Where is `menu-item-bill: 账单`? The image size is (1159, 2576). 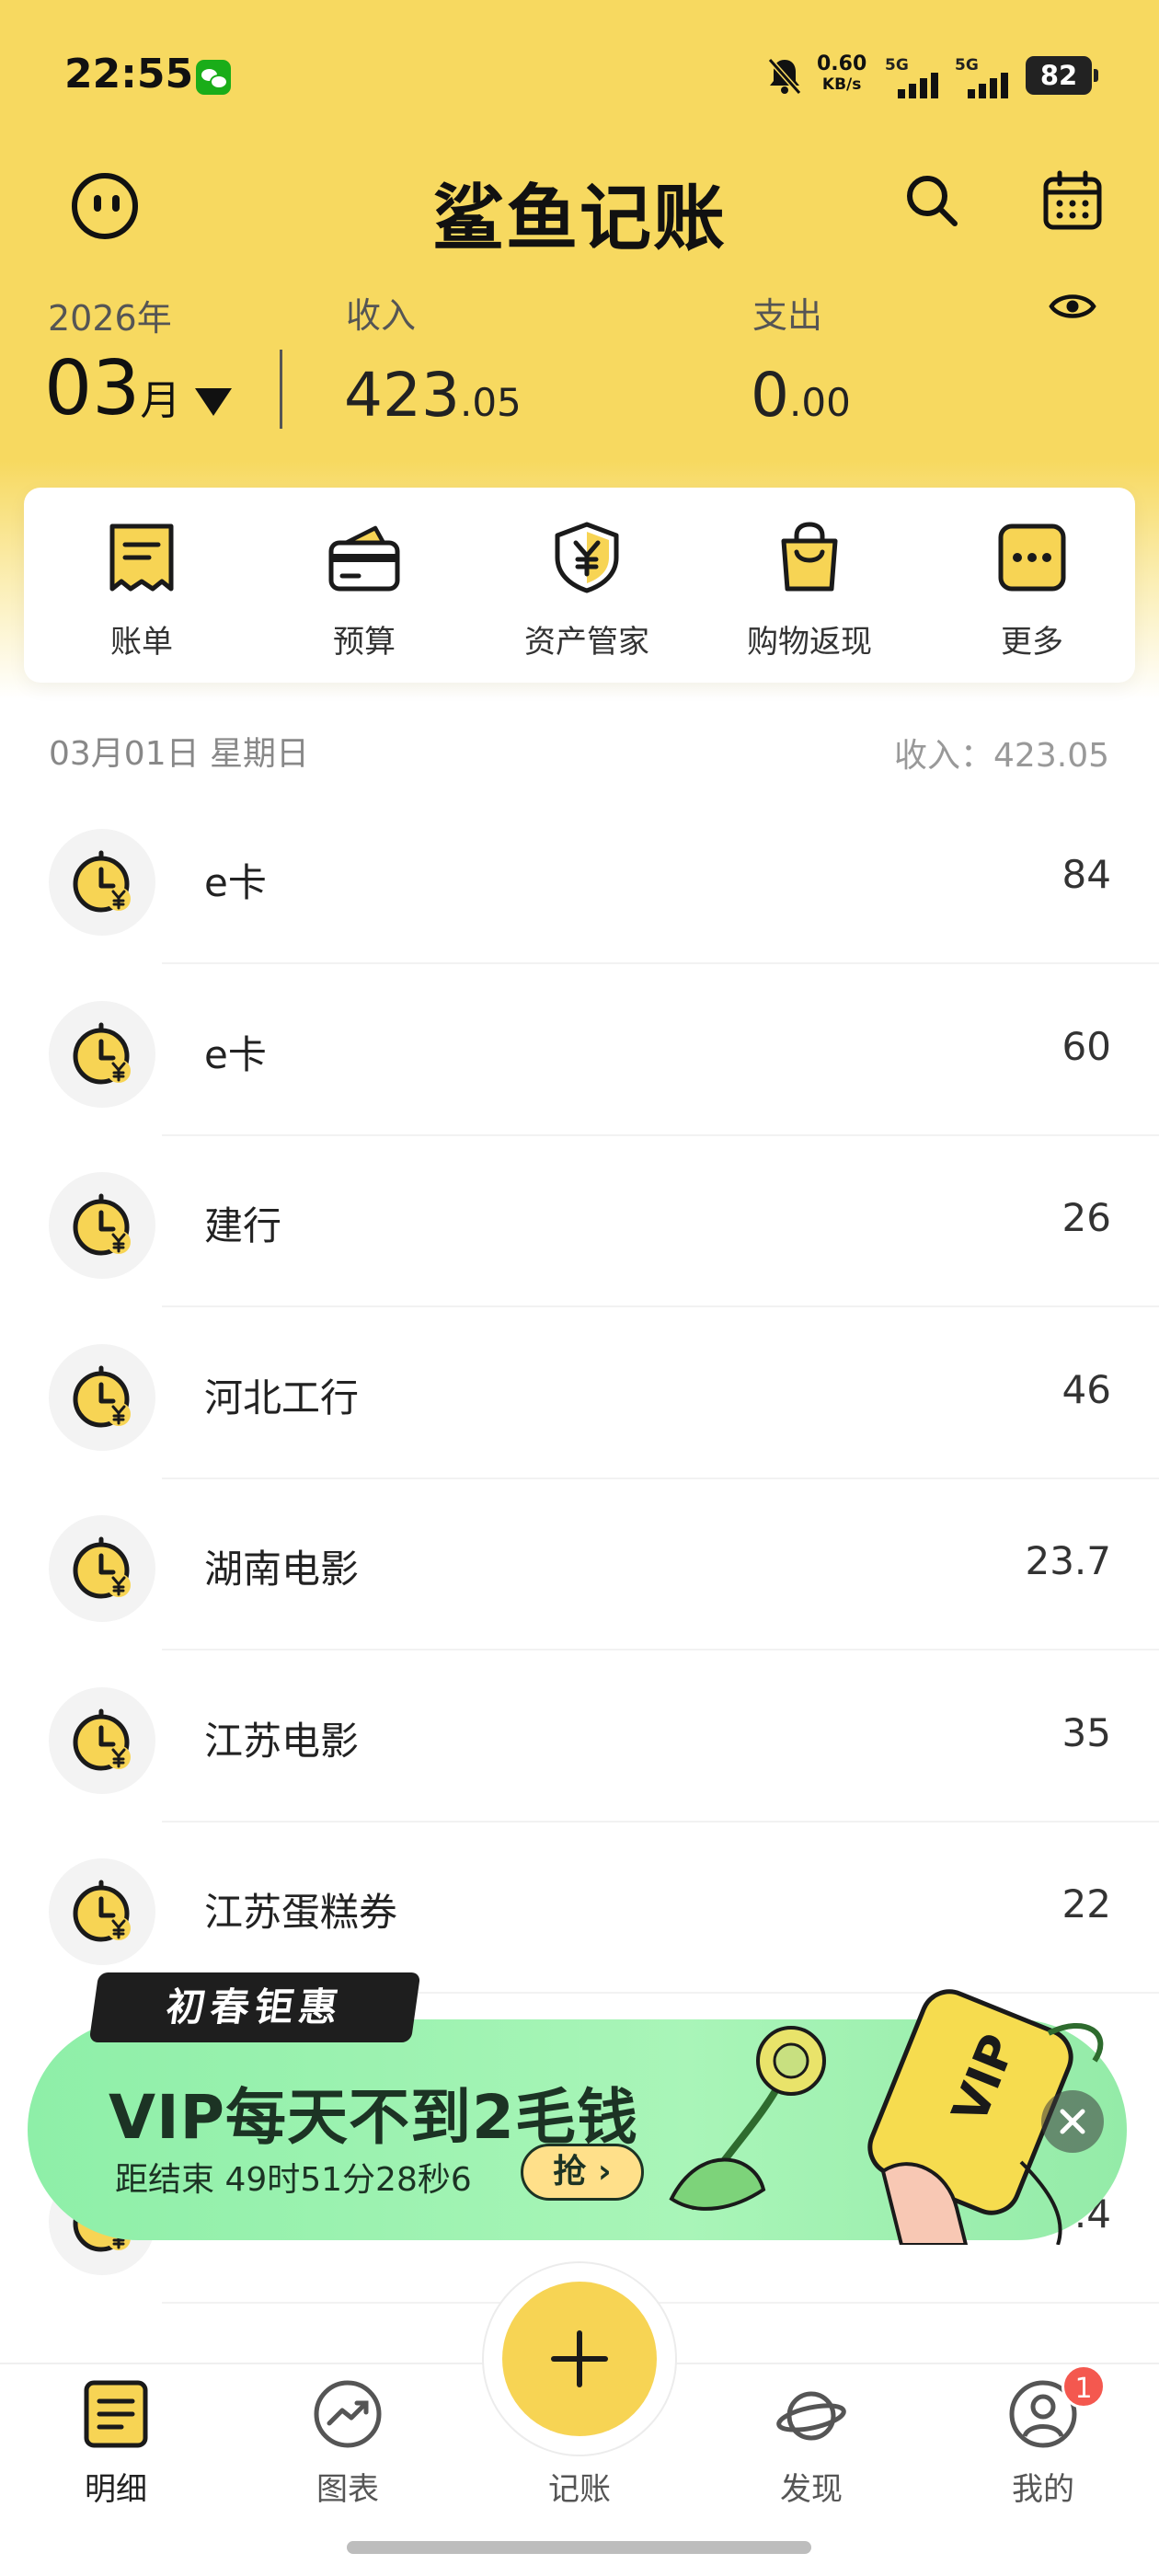
menu-item-bill: 账单 is located at coordinates (141, 585).